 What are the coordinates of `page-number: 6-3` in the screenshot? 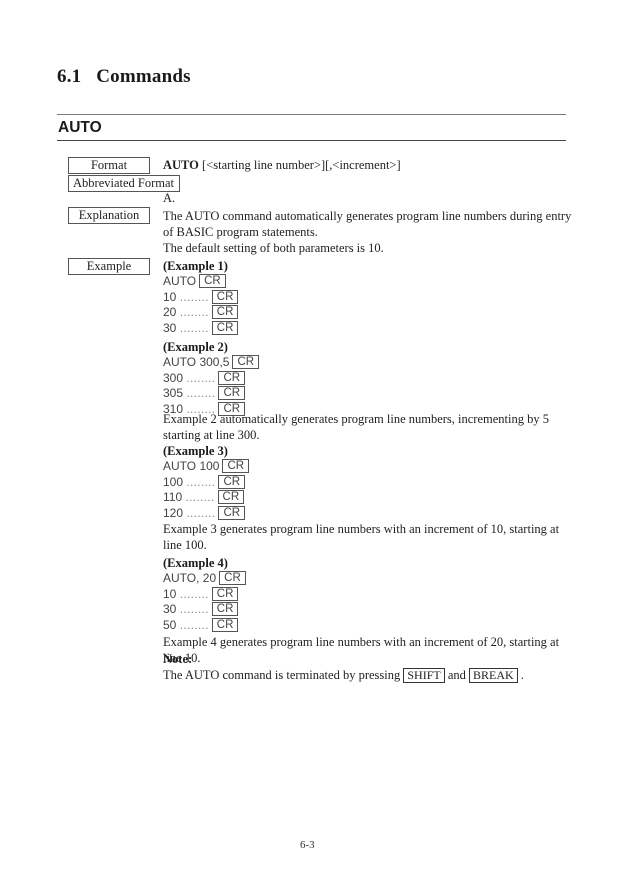 It's located at (307, 845).